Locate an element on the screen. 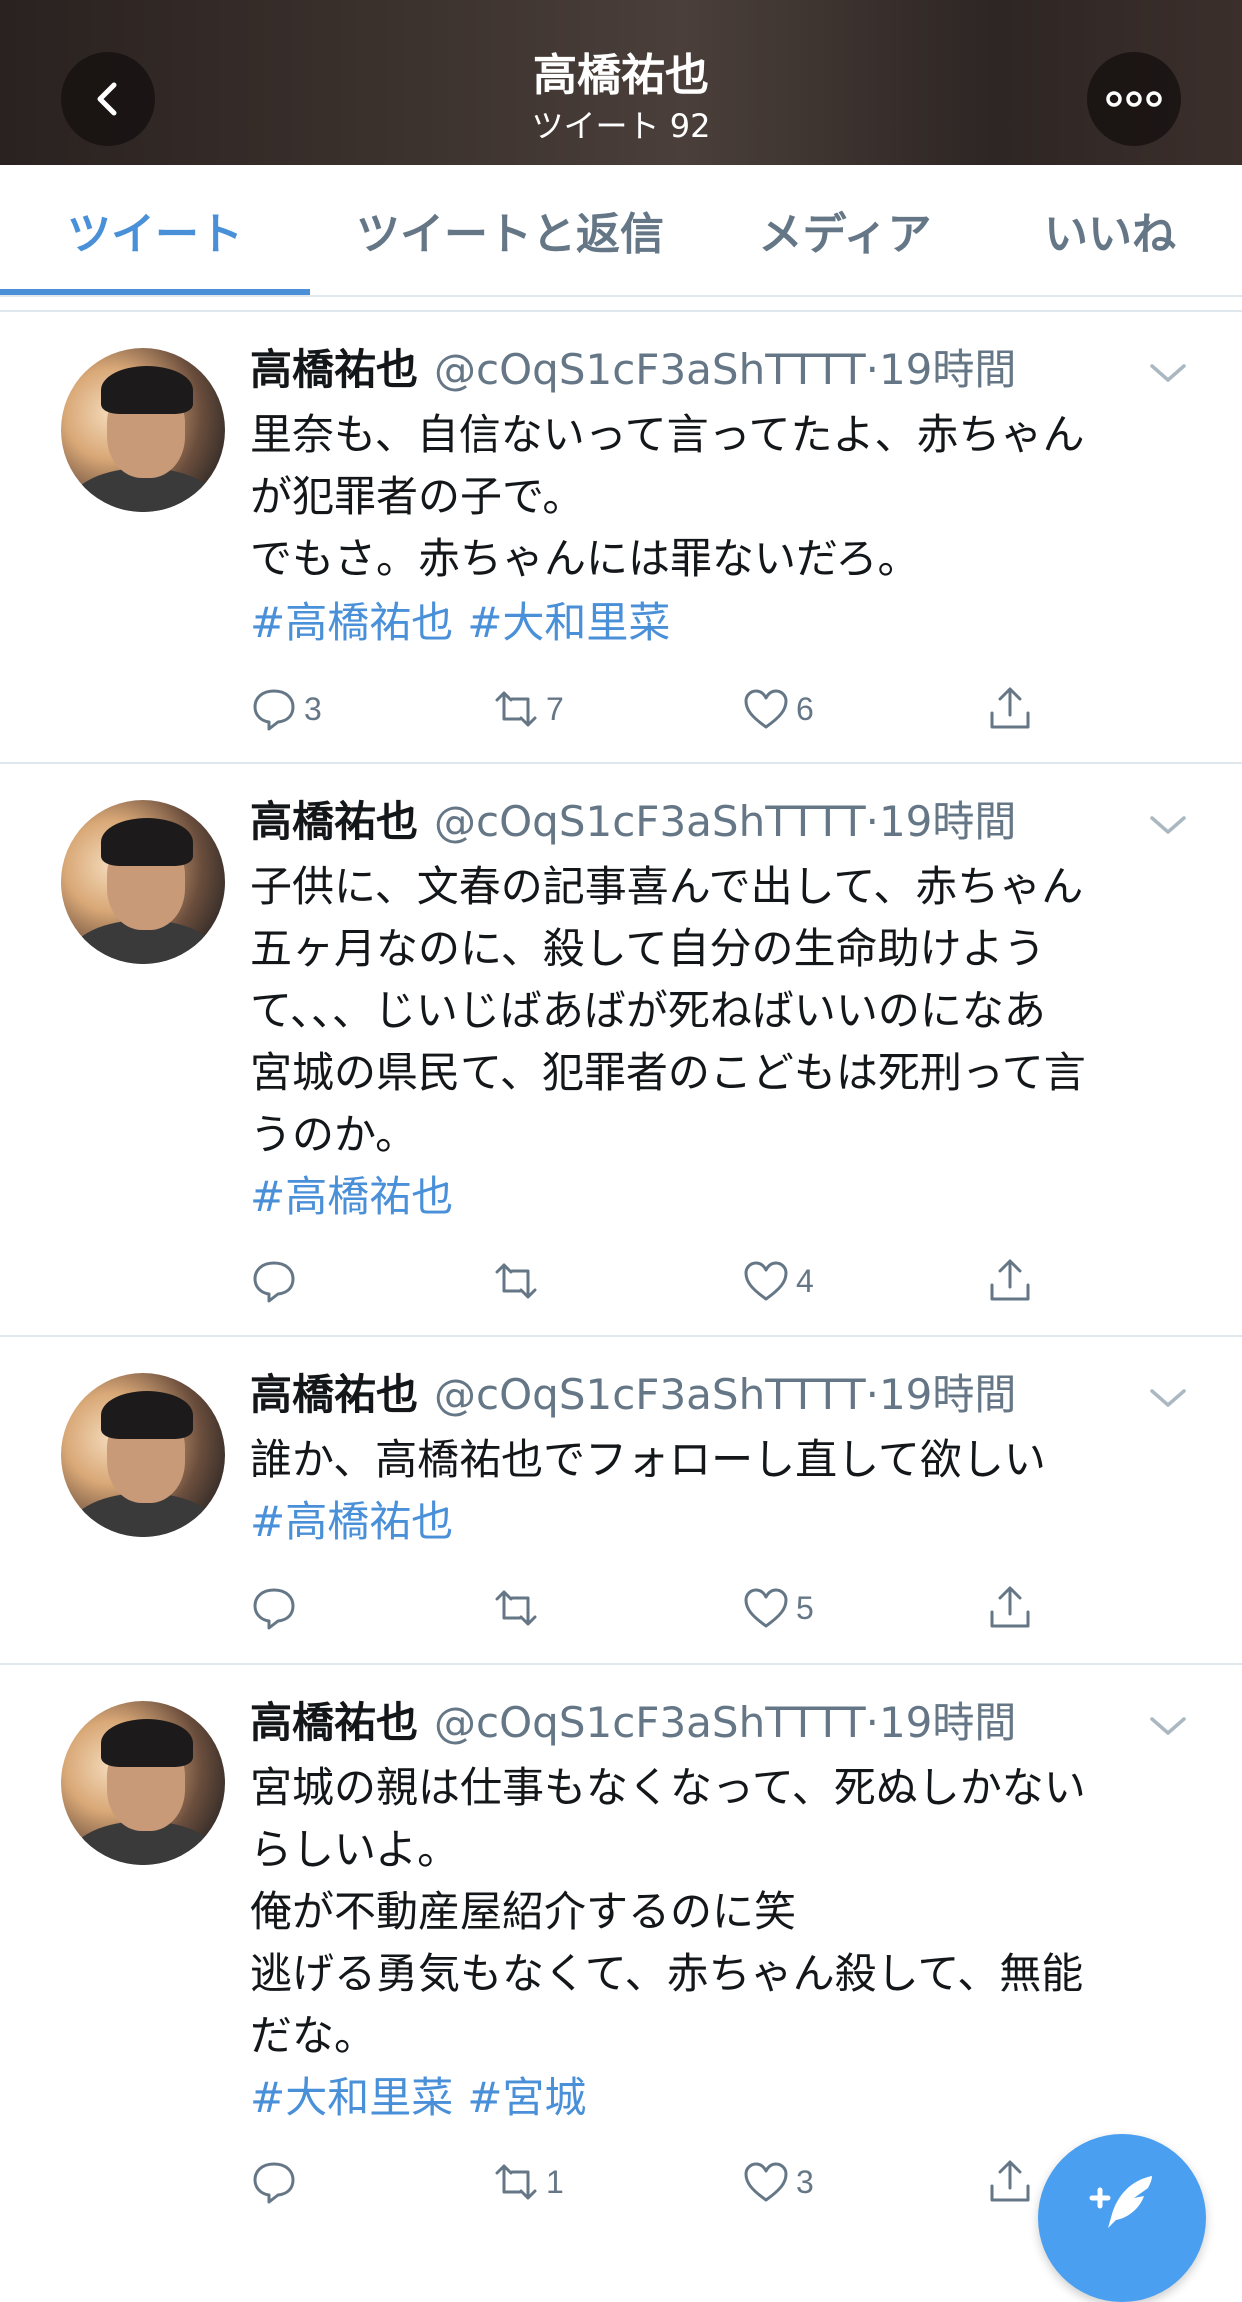  like-button: 3 is located at coordinates (778, 2182).